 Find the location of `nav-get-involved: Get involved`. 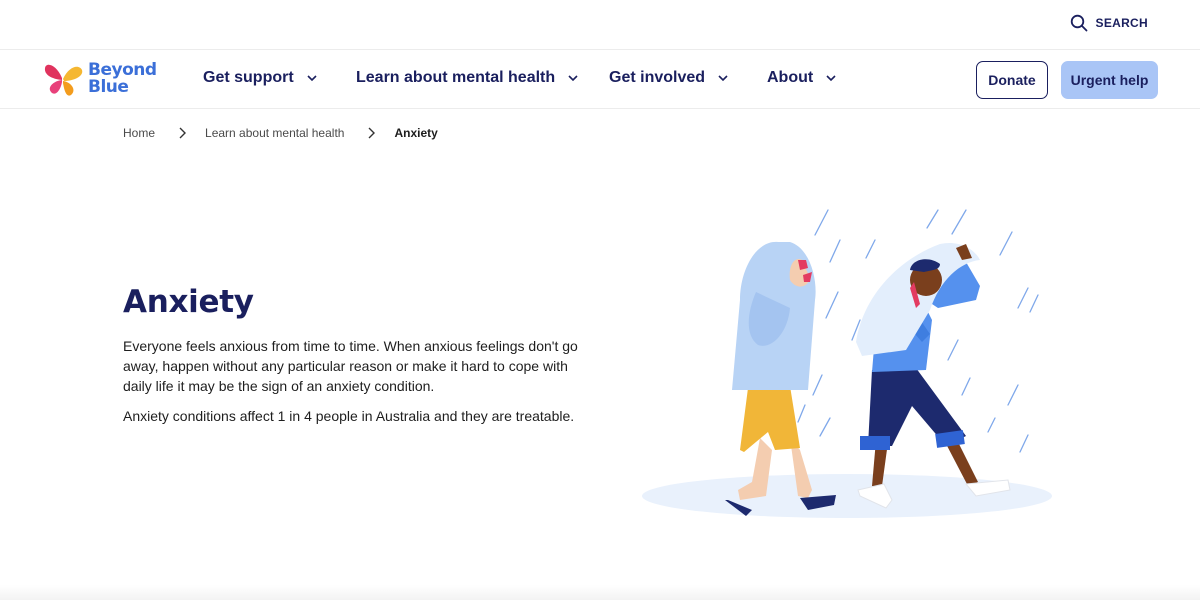

nav-get-involved: Get involved is located at coordinates (669, 78).